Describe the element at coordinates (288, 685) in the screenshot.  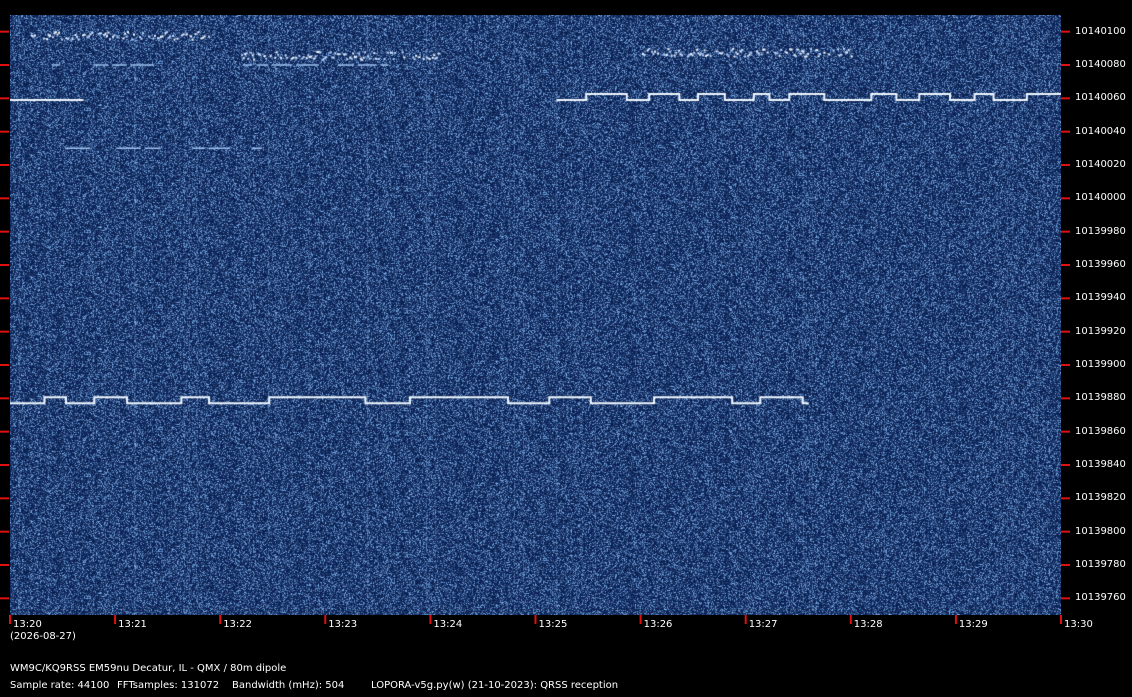
I see `bandwidth-label: Bandwidth (mHz): 504` at that location.